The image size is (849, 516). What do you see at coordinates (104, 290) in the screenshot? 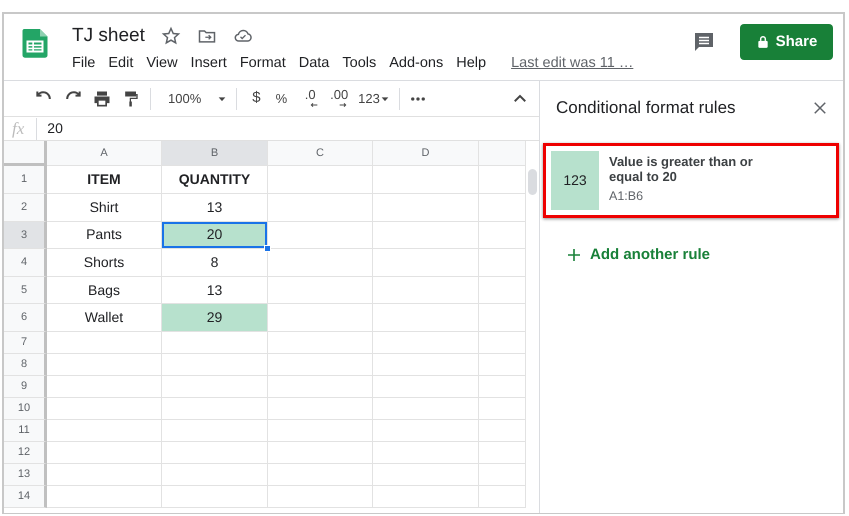
I see `table-cell: Bags` at bounding box center [104, 290].